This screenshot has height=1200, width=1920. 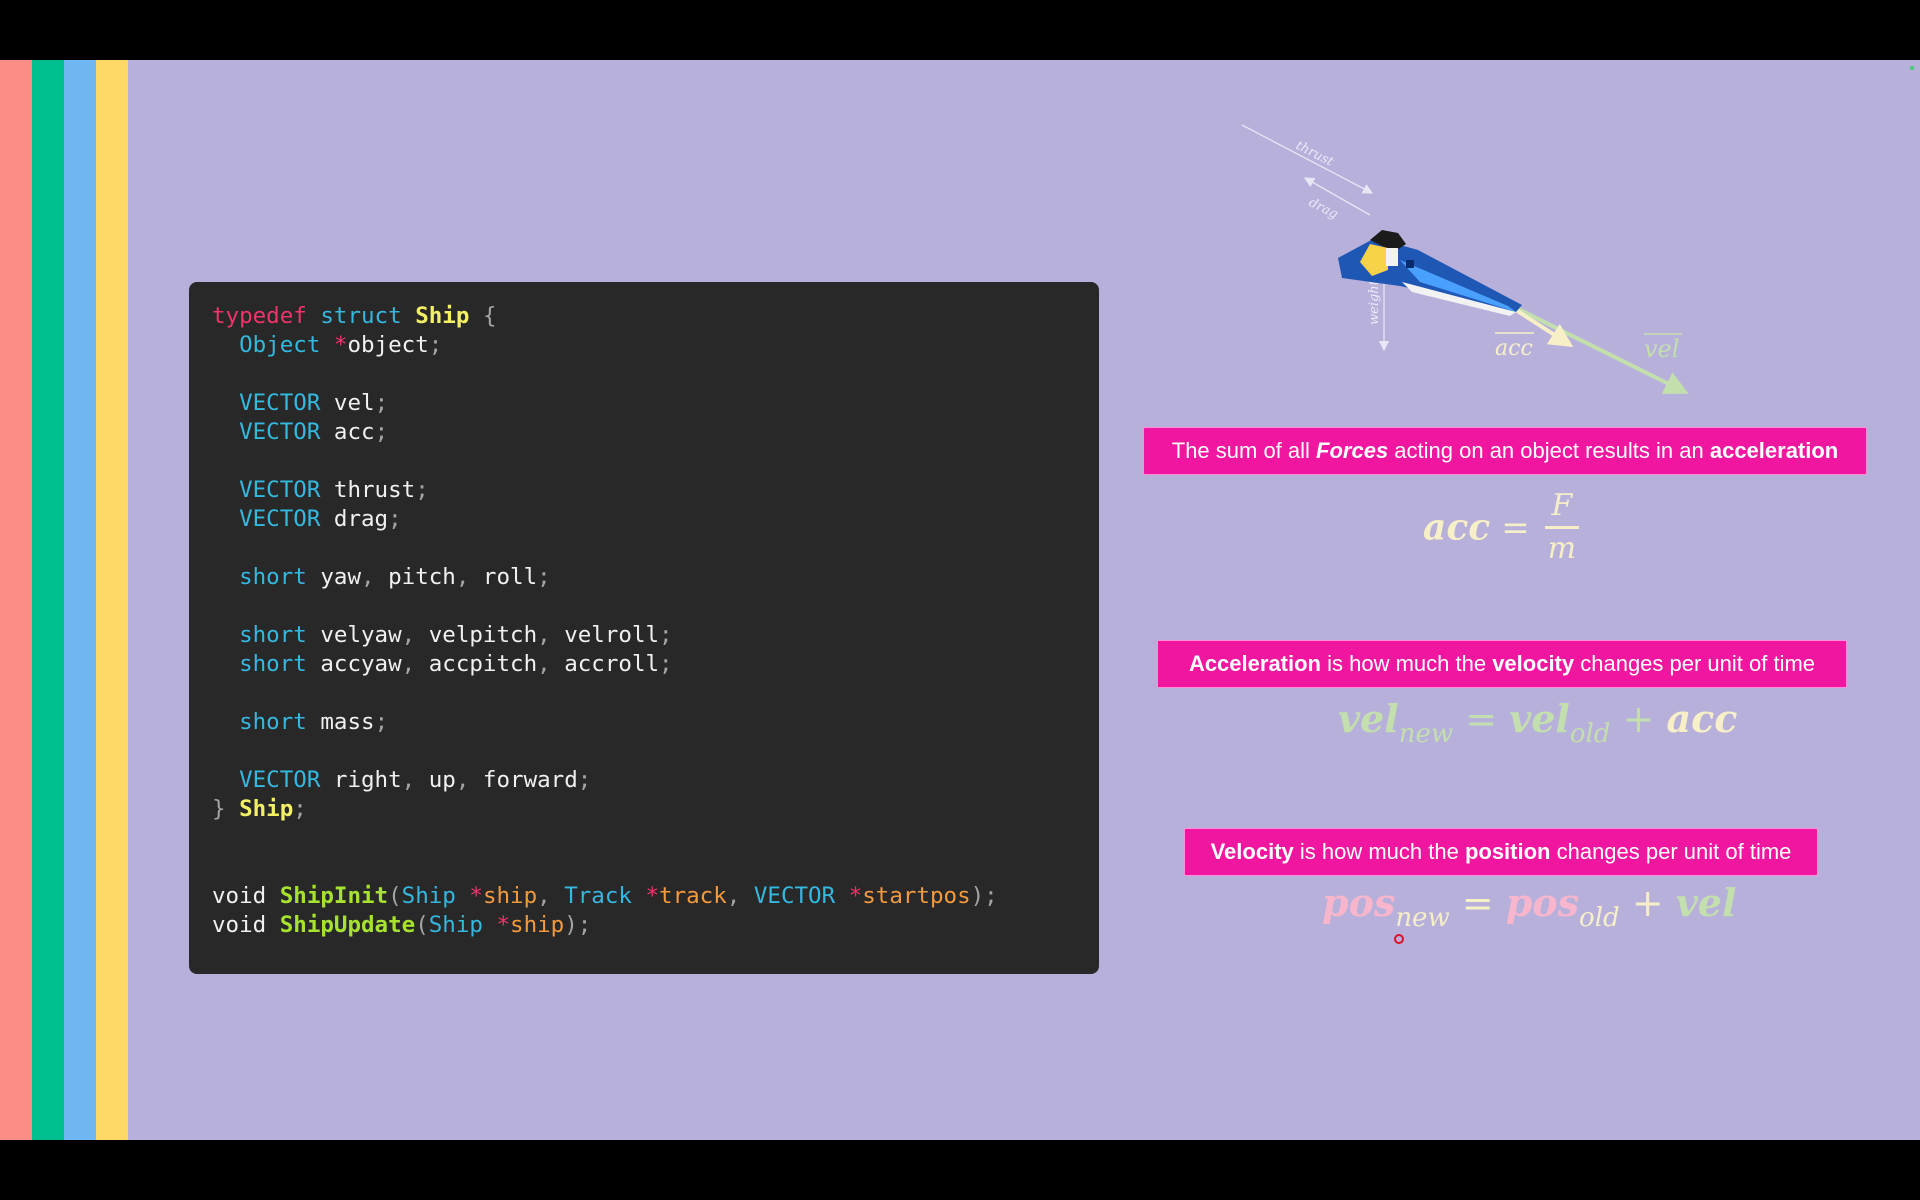 What do you see at coordinates (605, 577) in the screenshot?
I see `code-line: short yaw, pitch, roll;` at bounding box center [605, 577].